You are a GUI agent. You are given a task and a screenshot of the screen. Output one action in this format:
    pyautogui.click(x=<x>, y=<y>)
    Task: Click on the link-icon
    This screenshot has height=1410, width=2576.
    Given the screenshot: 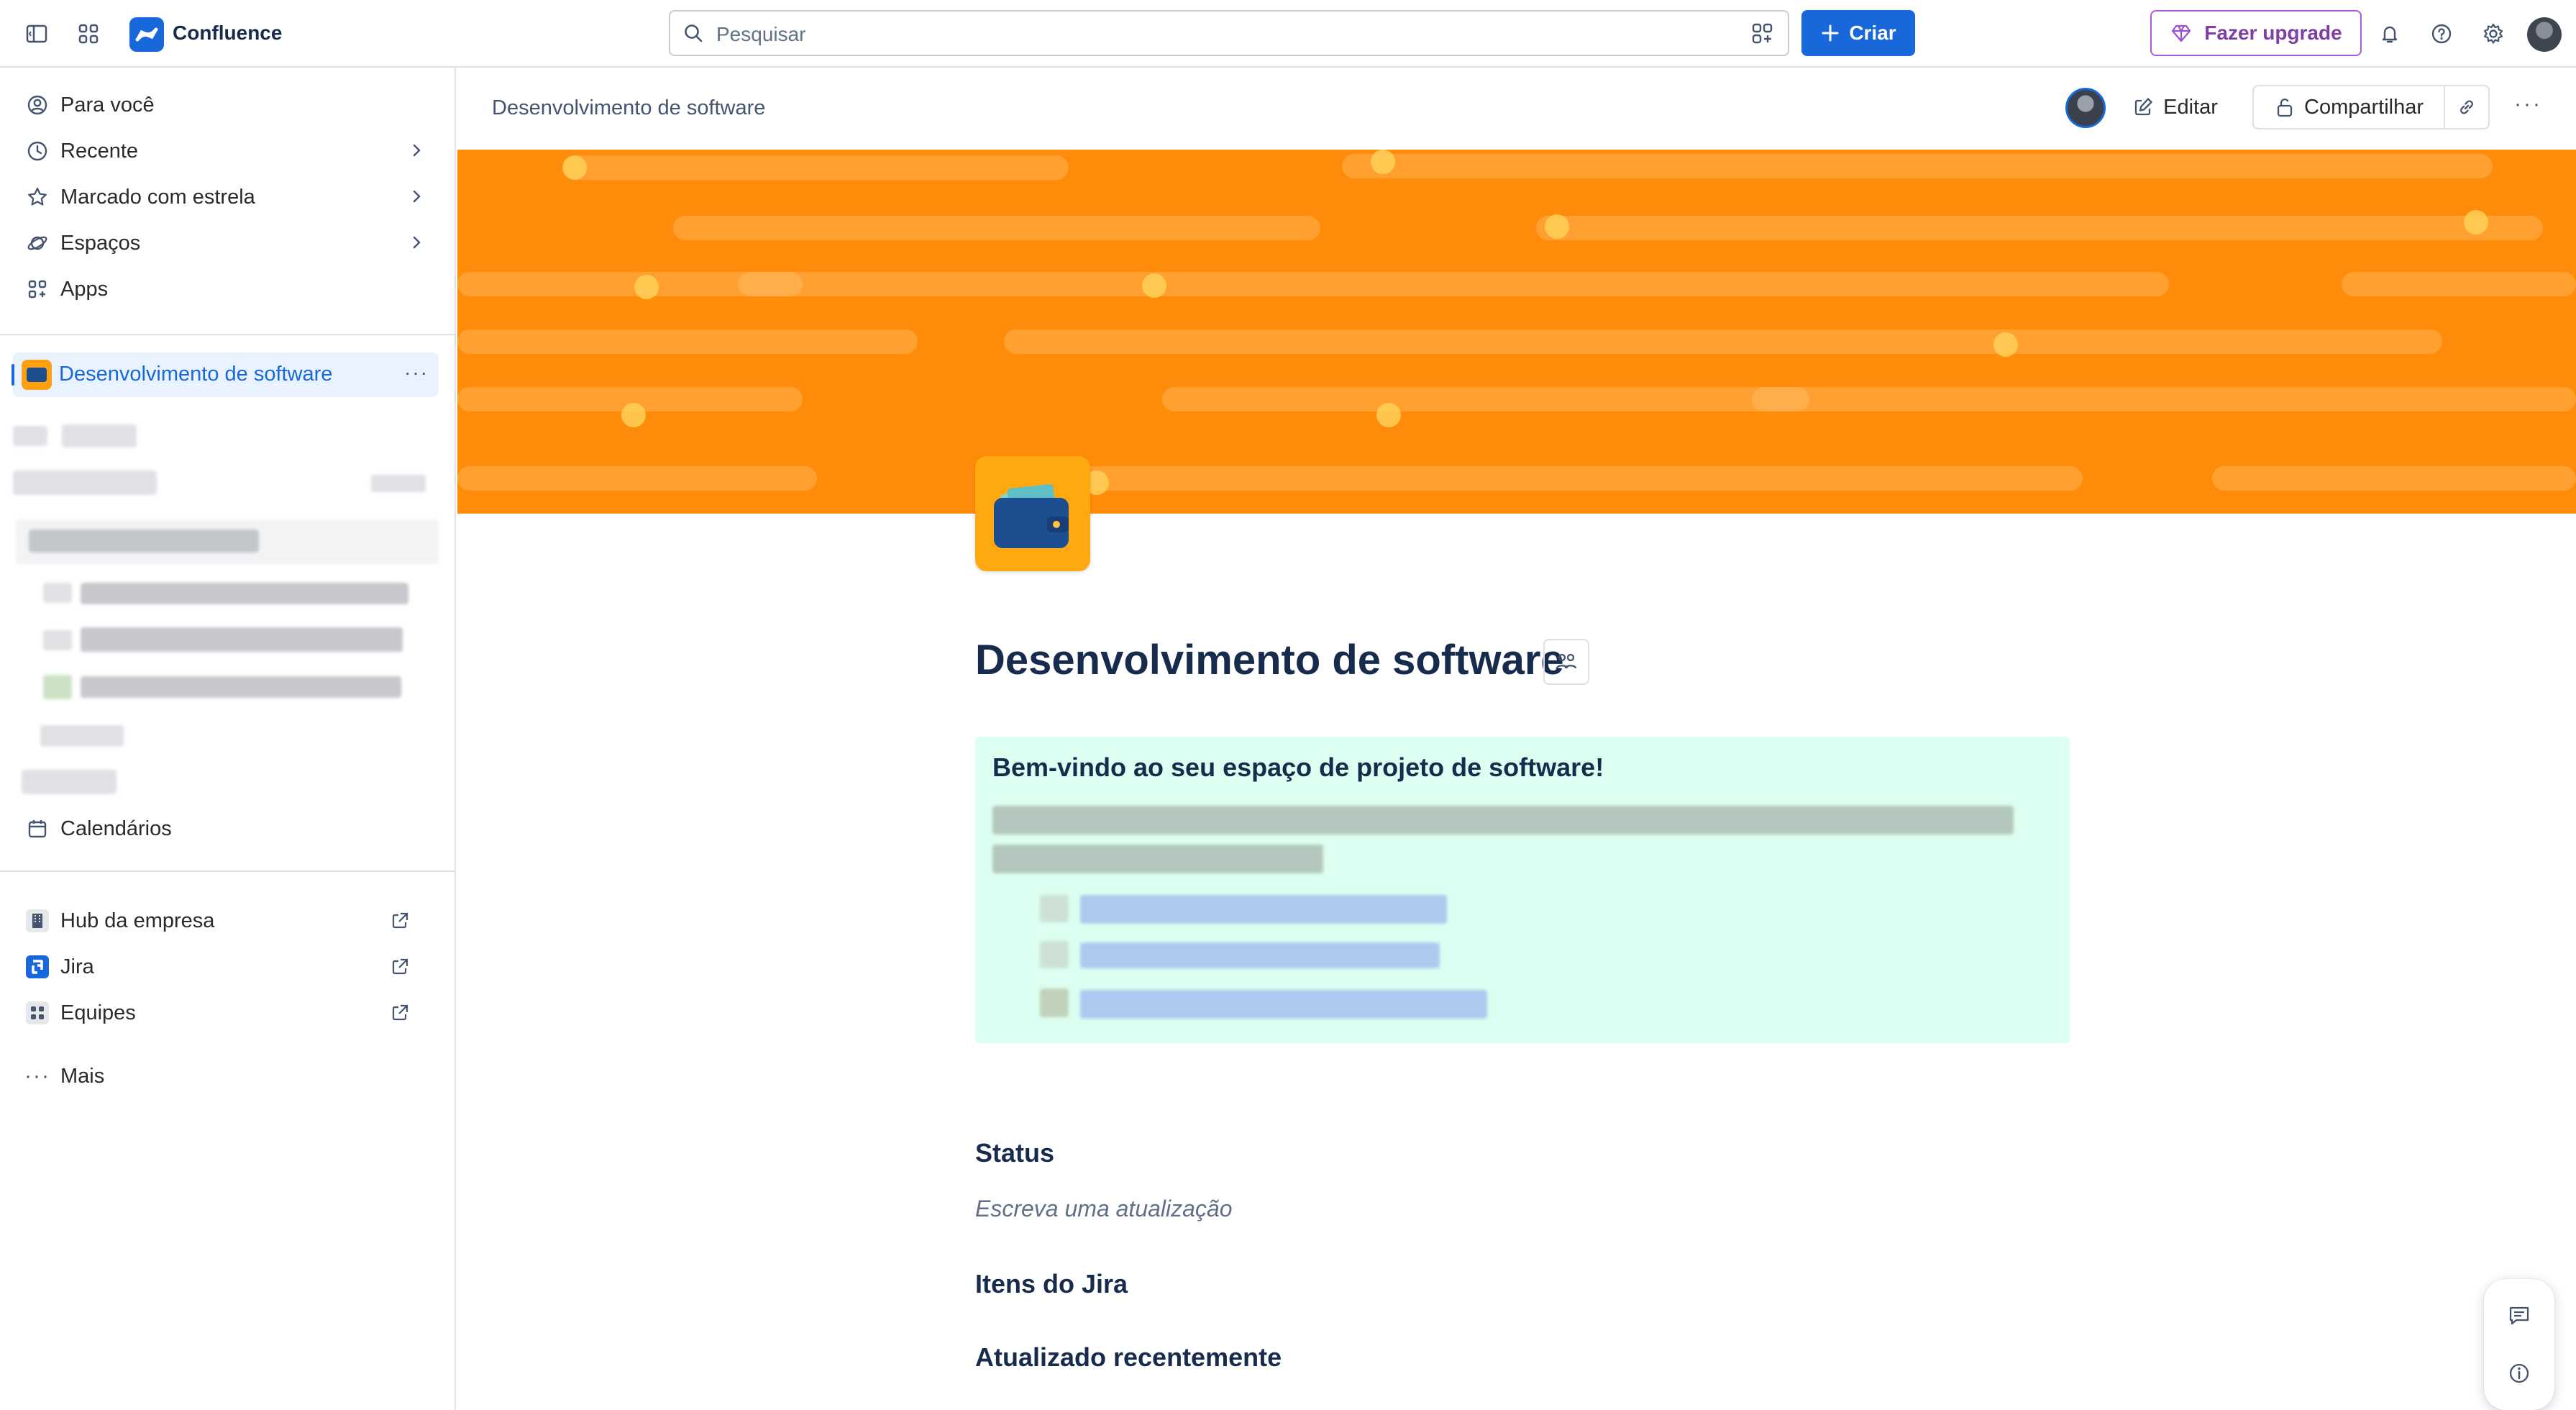 What is the action you would take?
    pyautogui.click(x=2466, y=107)
    